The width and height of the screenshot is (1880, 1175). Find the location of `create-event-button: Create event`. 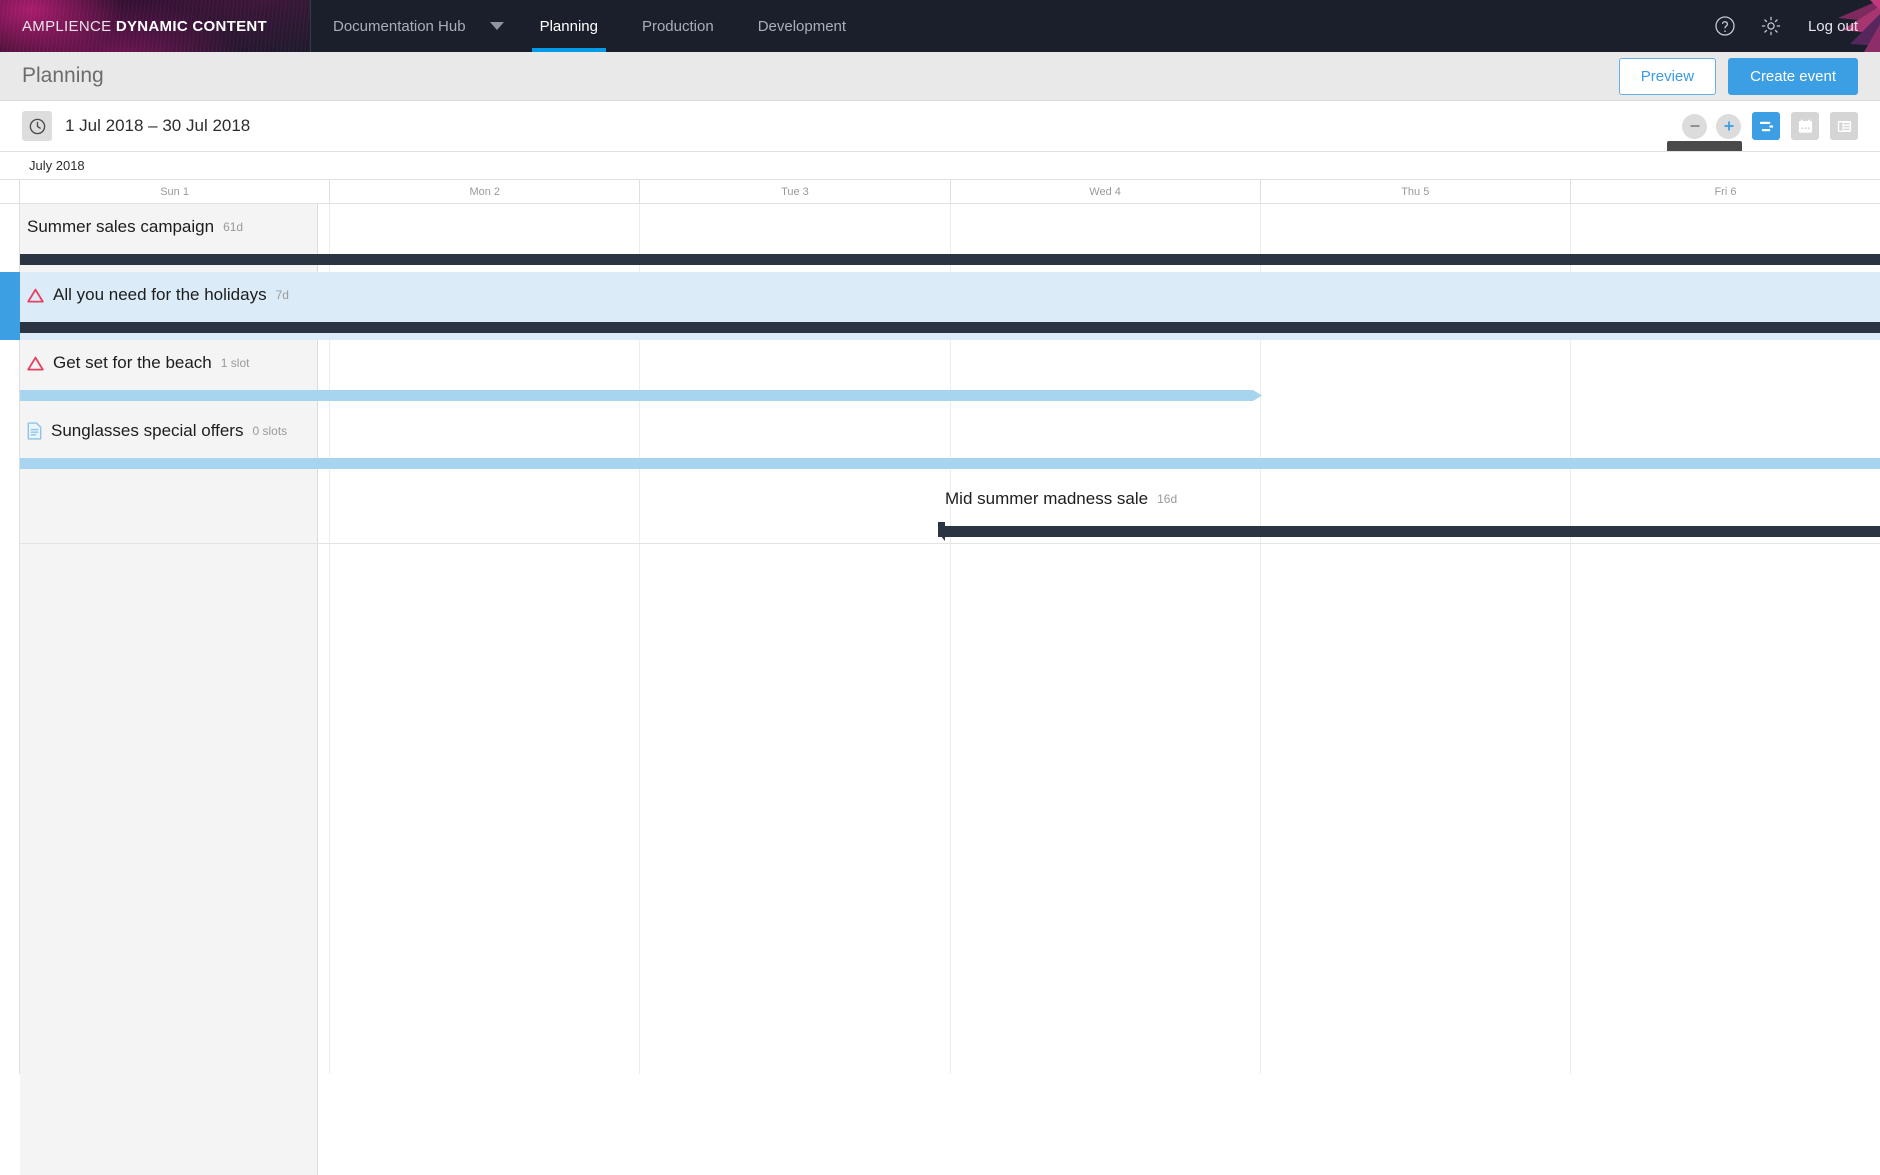

create-event-button: Create event is located at coordinates (1793, 76).